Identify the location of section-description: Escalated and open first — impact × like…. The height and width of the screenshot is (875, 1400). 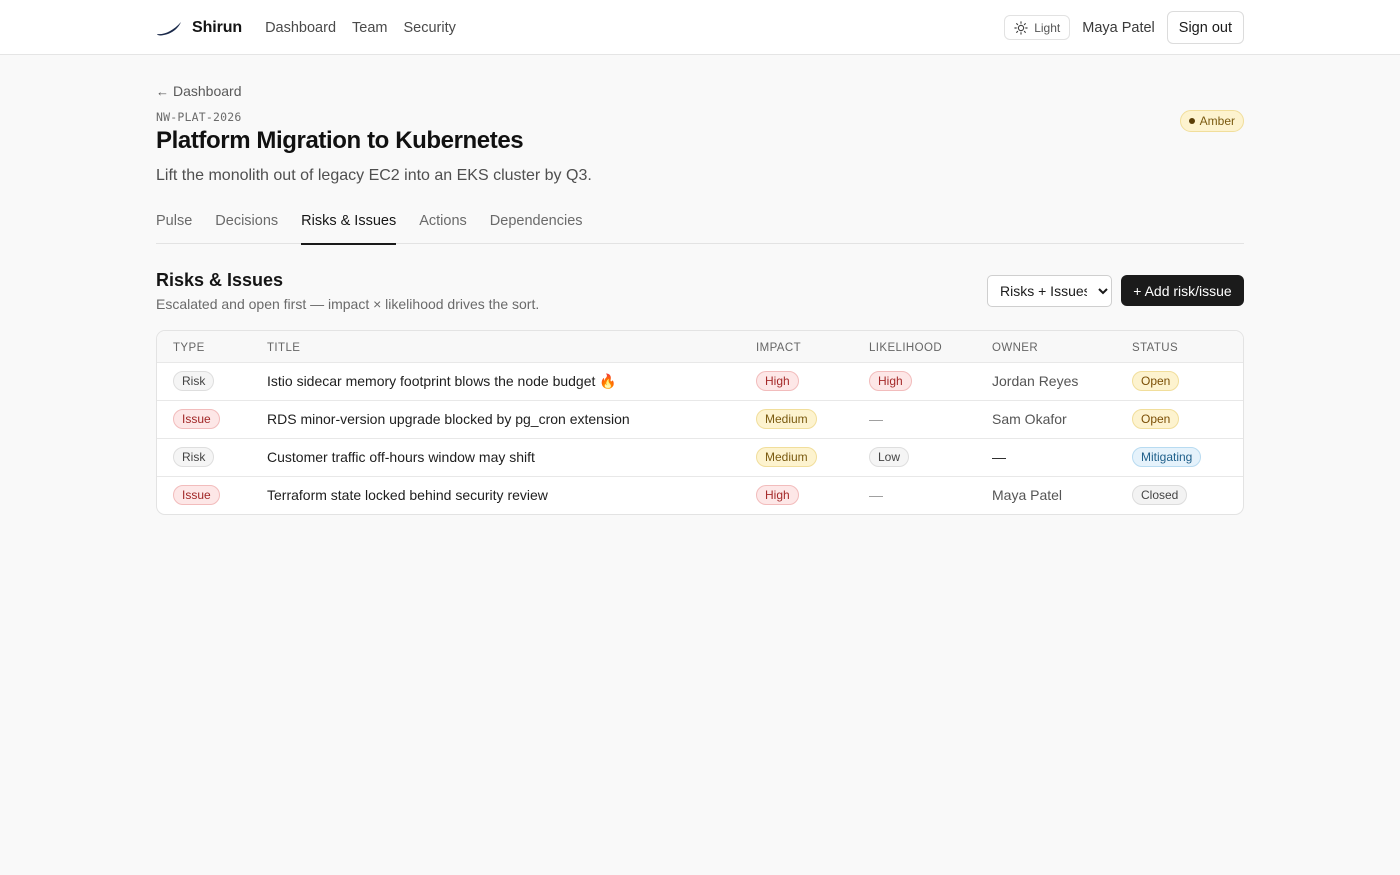
(348, 304).